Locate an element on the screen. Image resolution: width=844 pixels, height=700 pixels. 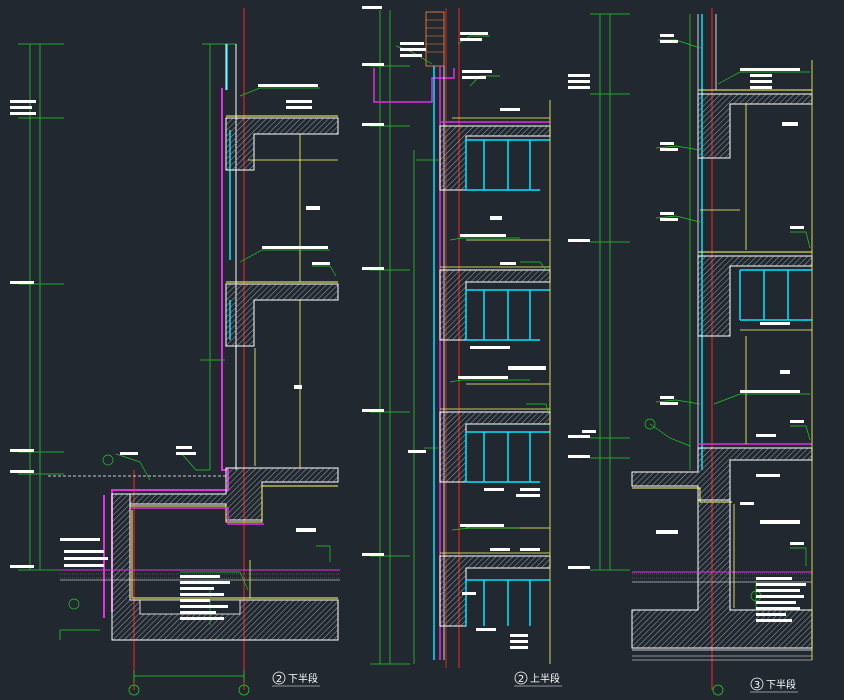
section-title: 2 上半段 is located at coordinates (538, 679).